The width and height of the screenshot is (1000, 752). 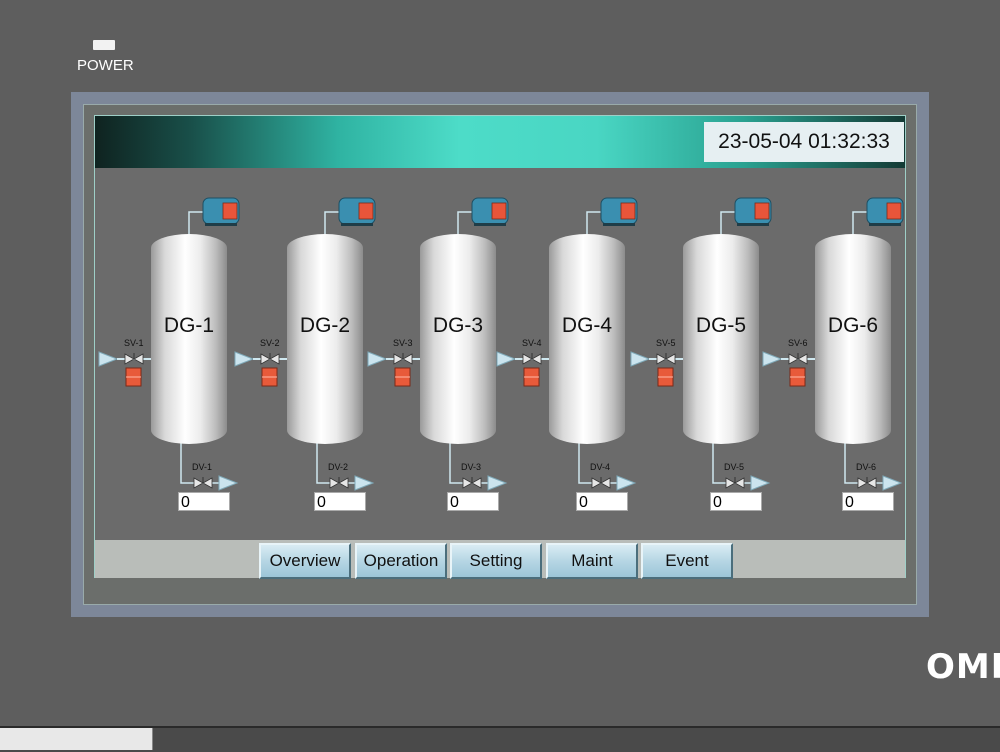 I want to click on supply-valve-label: SV-1, so click(x=134, y=343).